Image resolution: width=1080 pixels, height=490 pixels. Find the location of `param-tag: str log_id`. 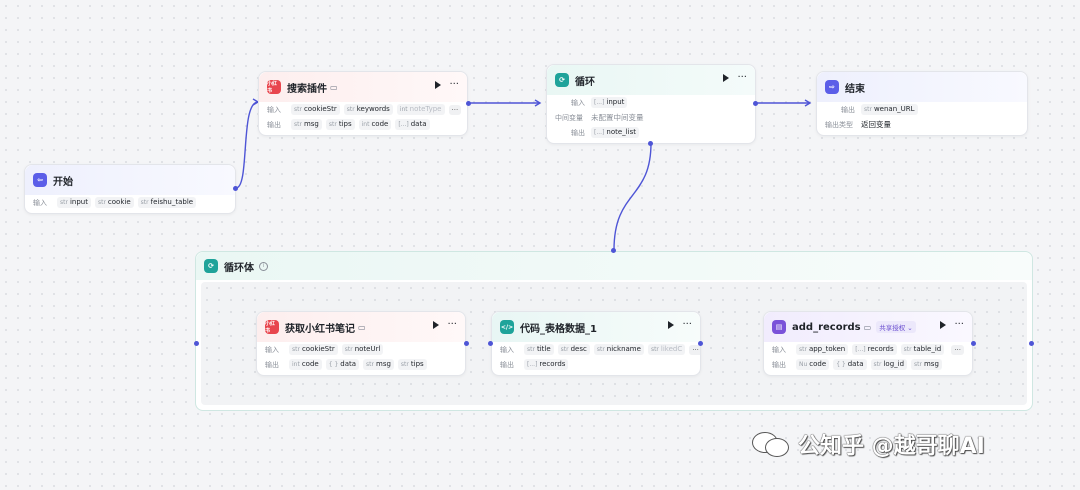

param-tag: str log_id is located at coordinates (889, 364).